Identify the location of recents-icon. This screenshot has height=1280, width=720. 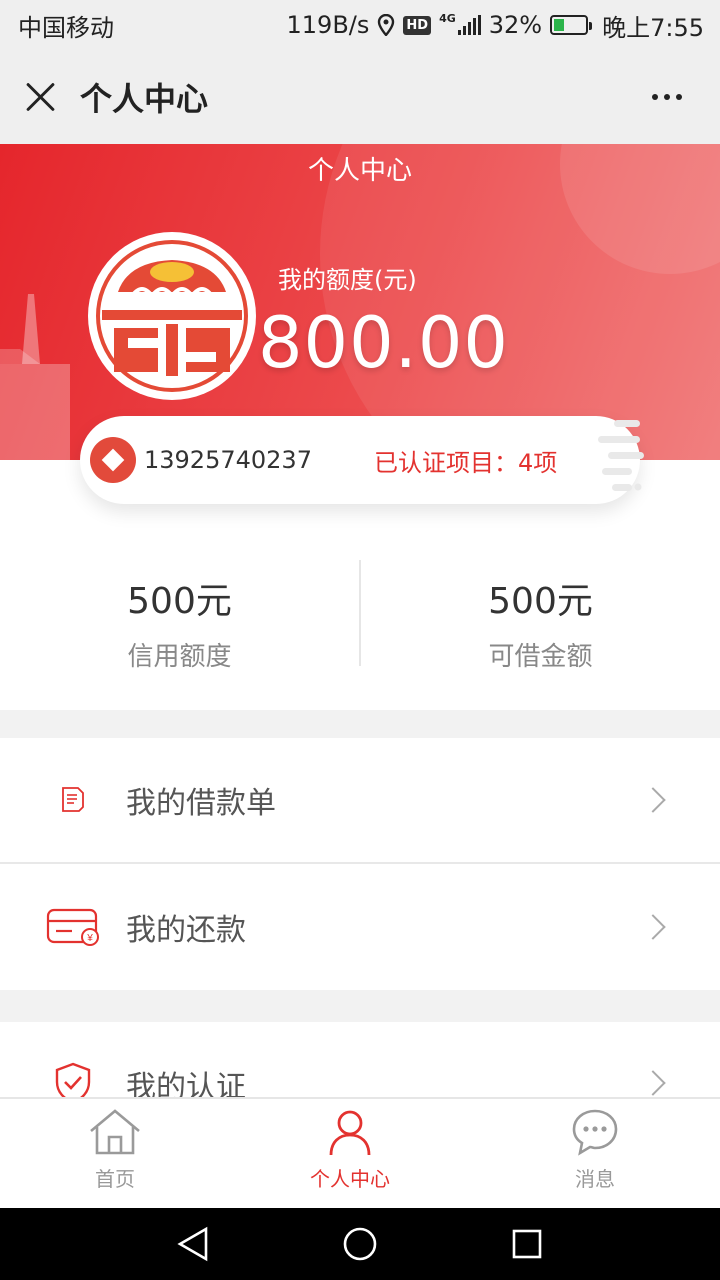
(527, 1244).